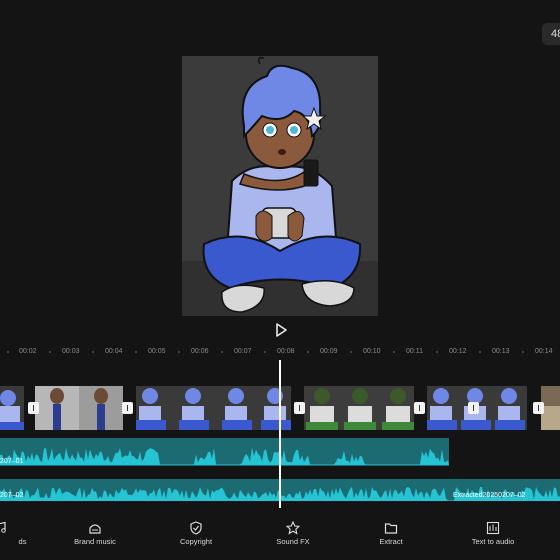 The image size is (560, 560). I want to click on extract-button: Extract, so click(391, 537).